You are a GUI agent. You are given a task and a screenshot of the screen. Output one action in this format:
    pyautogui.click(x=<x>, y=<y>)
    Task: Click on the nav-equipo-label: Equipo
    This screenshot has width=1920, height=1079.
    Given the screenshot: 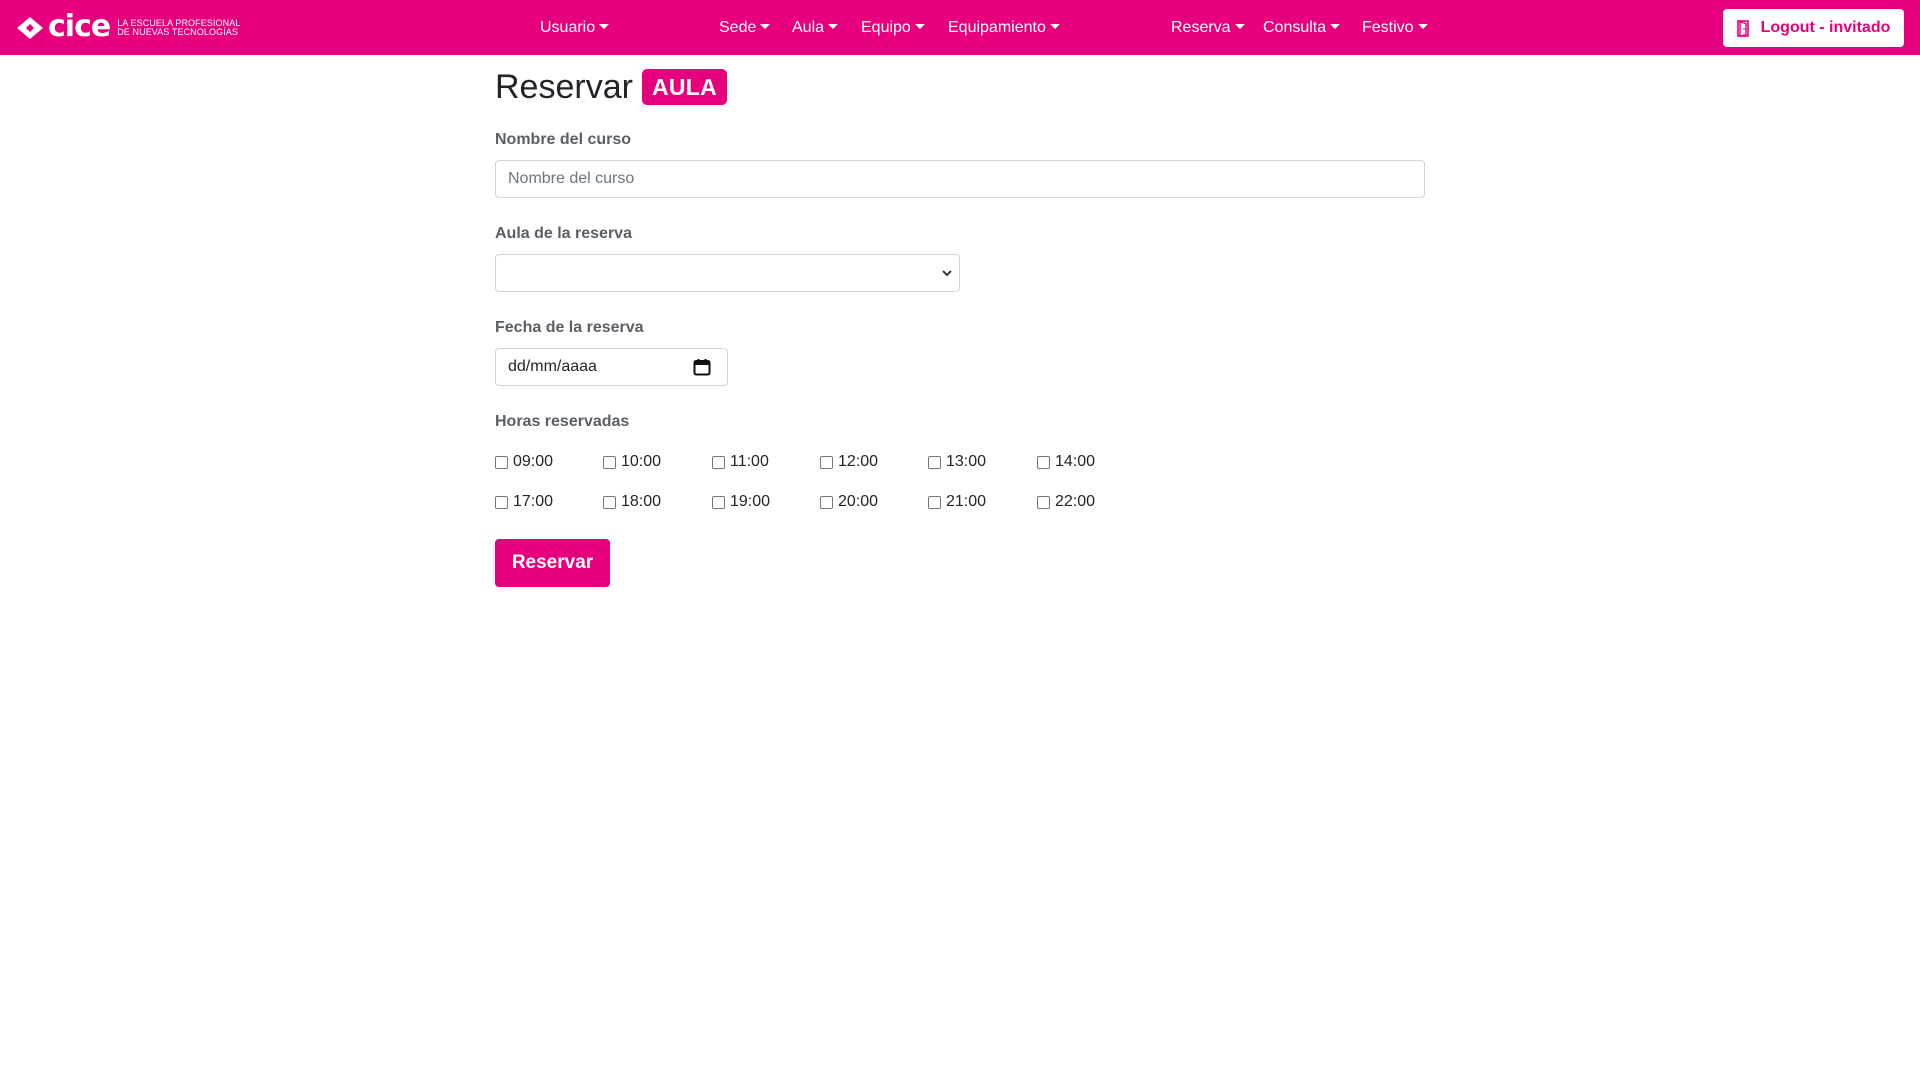 What is the action you would take?
    pyautogui.click(x=886, y=27)
    